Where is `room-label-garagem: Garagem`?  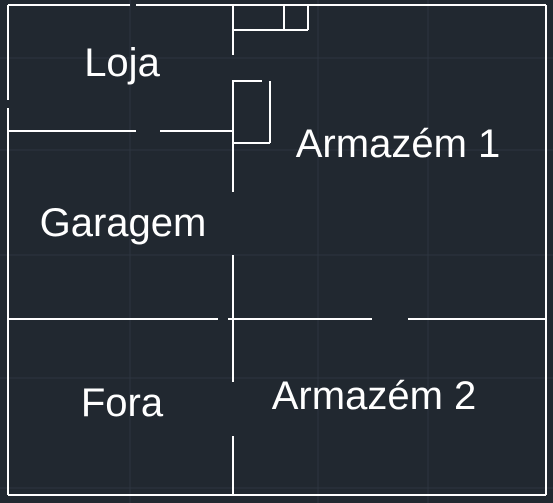 room-label-garagem: Garagem is located at coordinates (123, 223).